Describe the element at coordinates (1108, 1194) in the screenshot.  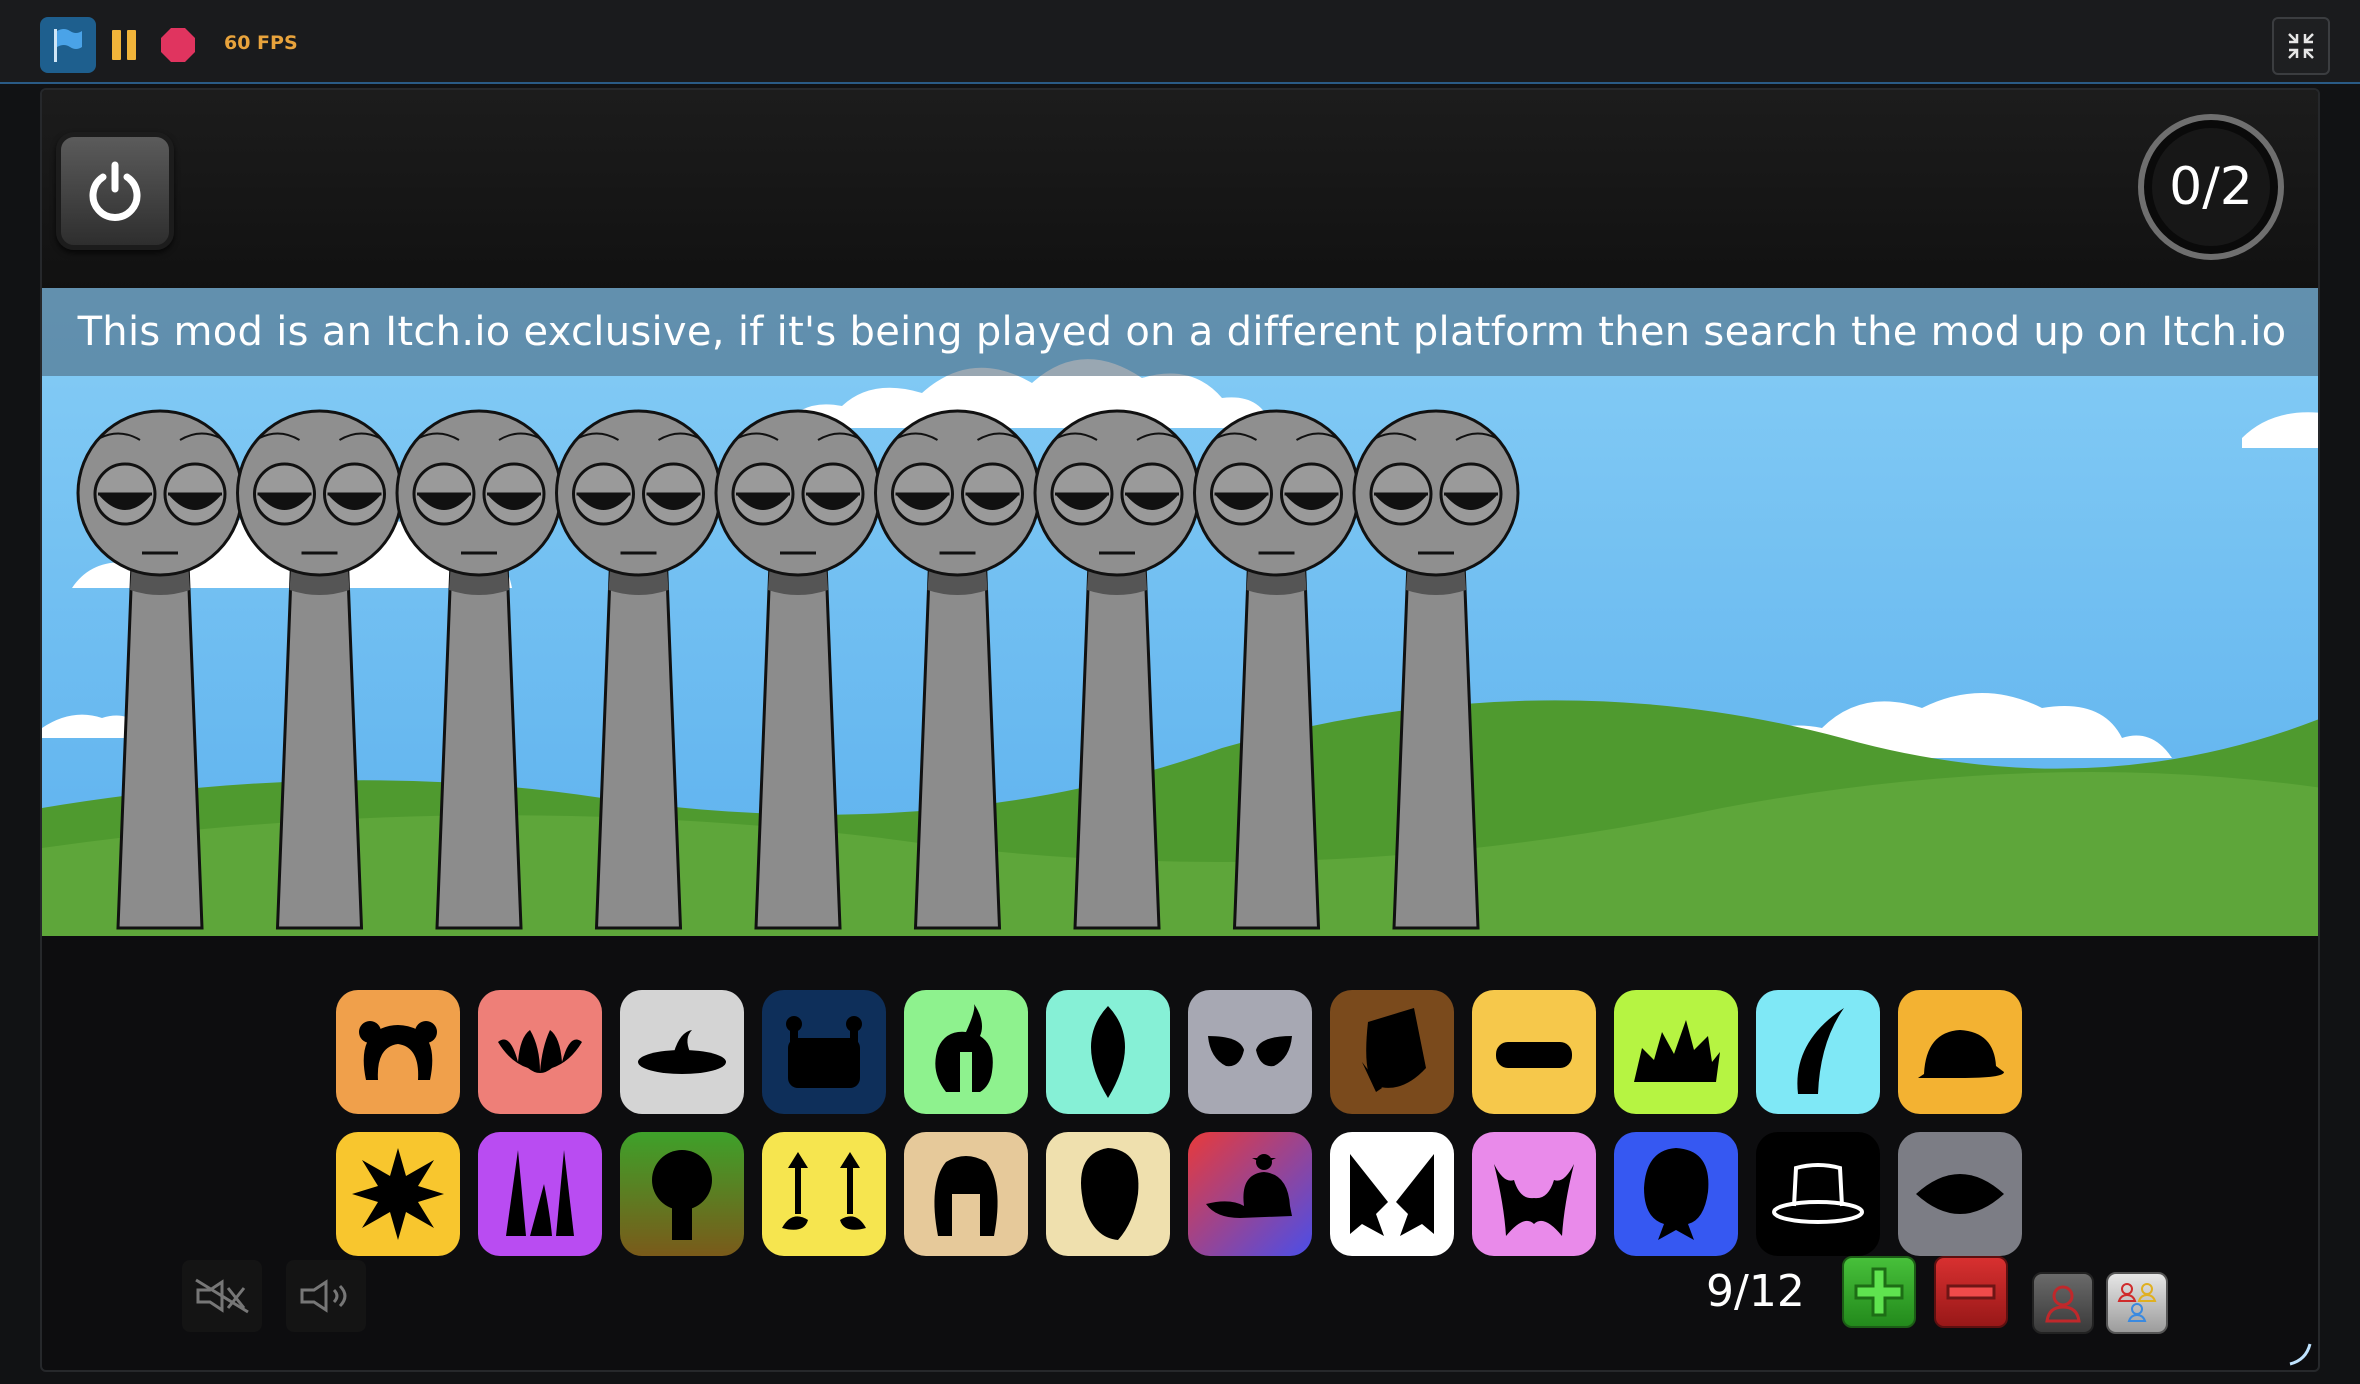
I see `egg-head-icon` at that location.